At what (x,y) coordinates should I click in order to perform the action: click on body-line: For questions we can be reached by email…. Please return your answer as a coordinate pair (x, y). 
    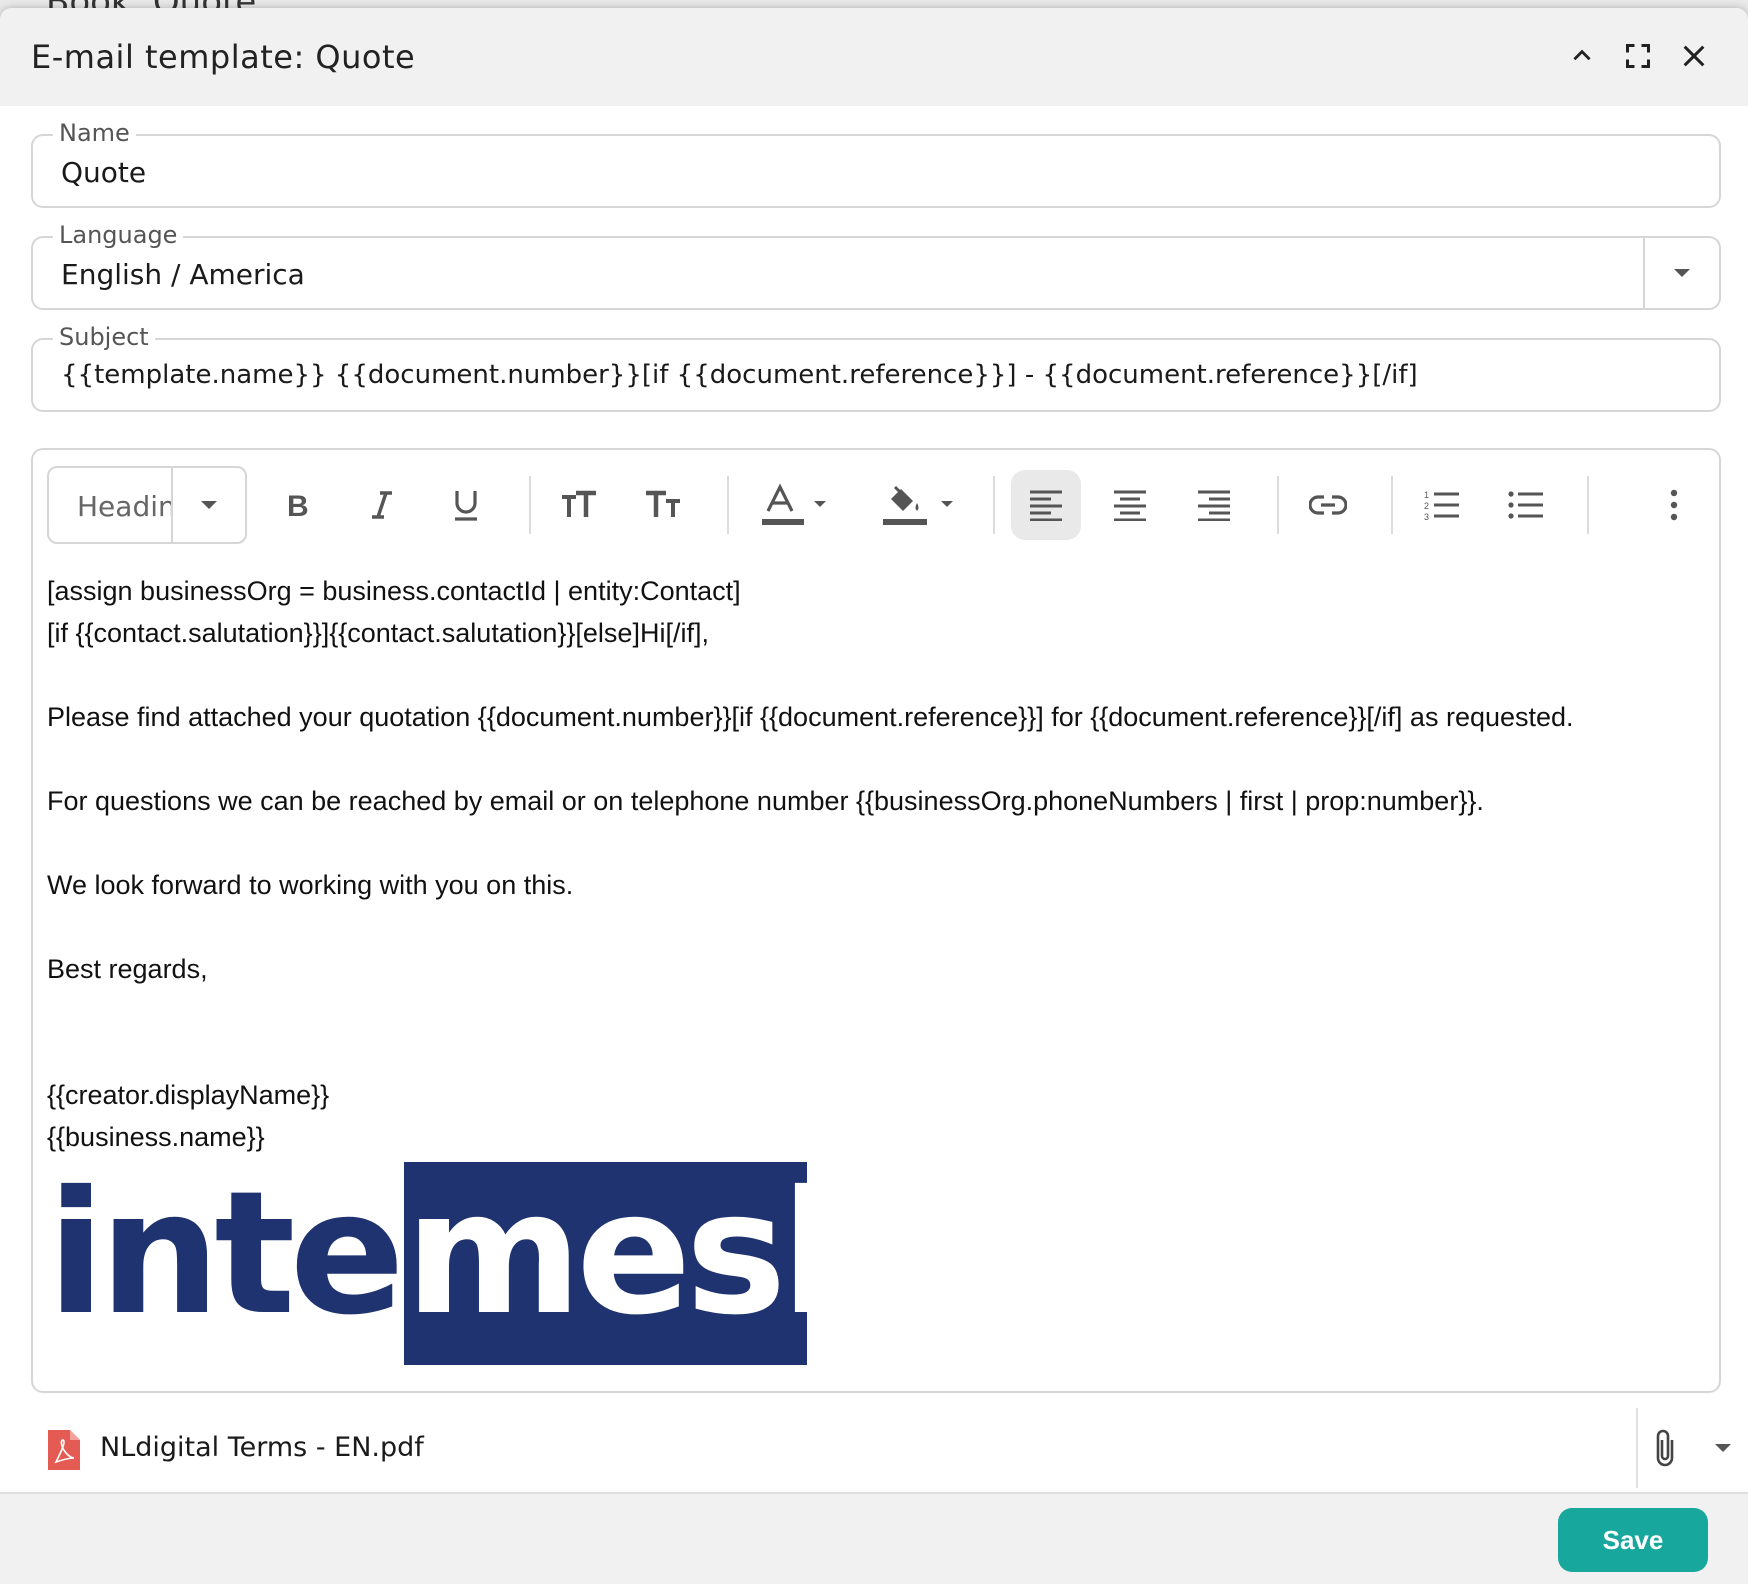
    Looking at the image, I should click on (765, 801).